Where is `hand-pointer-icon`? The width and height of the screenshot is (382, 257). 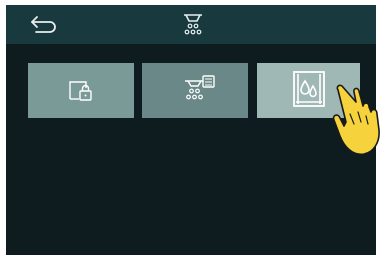
hand-pointer-icon is located at coordinates (356, 120).